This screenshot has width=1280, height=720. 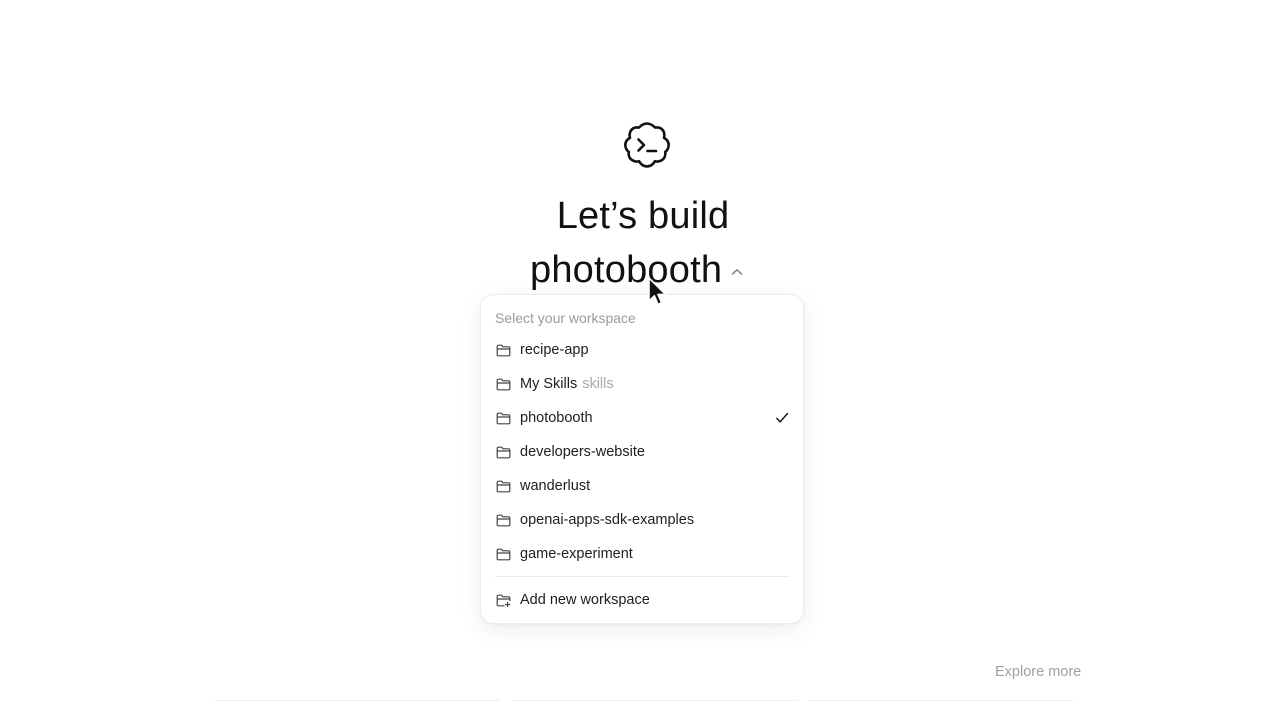 What do you see at coordinates (554, 350) in the screenshot?
I see `workspace-item-label: recipe-app` at bounding box center [554, 350].